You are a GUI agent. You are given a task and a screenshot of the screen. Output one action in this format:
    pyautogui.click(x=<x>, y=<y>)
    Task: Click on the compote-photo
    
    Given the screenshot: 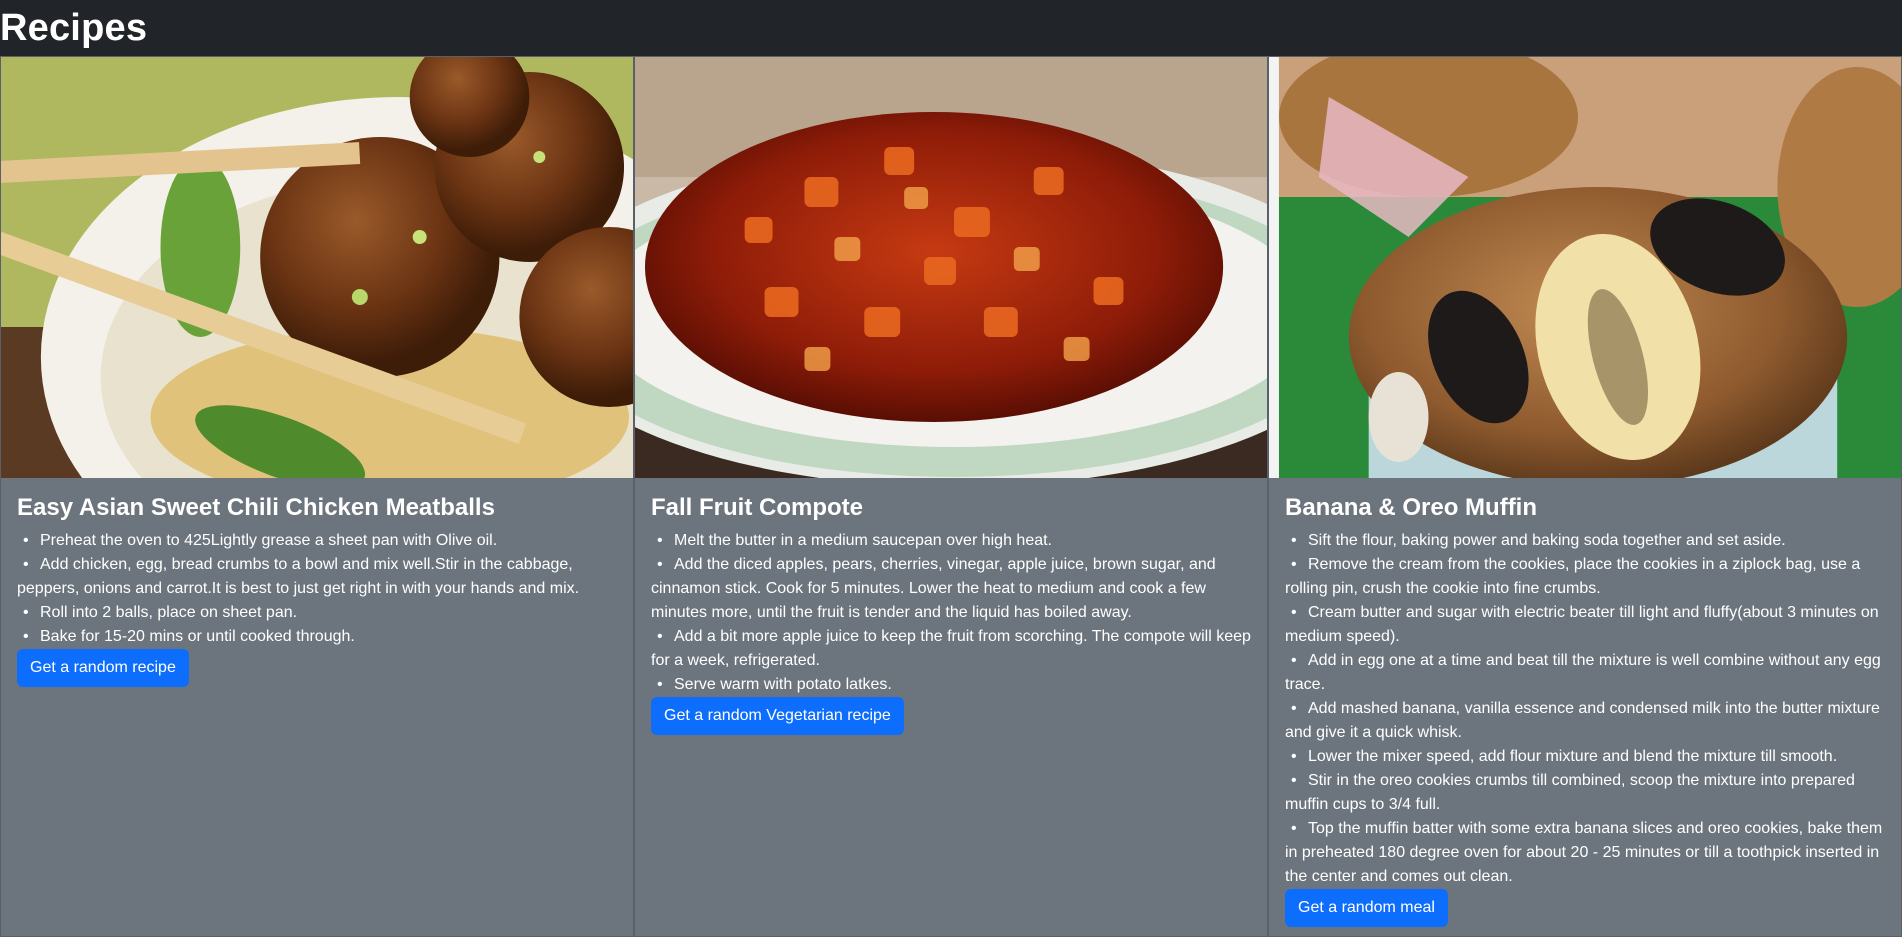 What is the action you would take?
    pyautogui.click(x=951, y=267)
    